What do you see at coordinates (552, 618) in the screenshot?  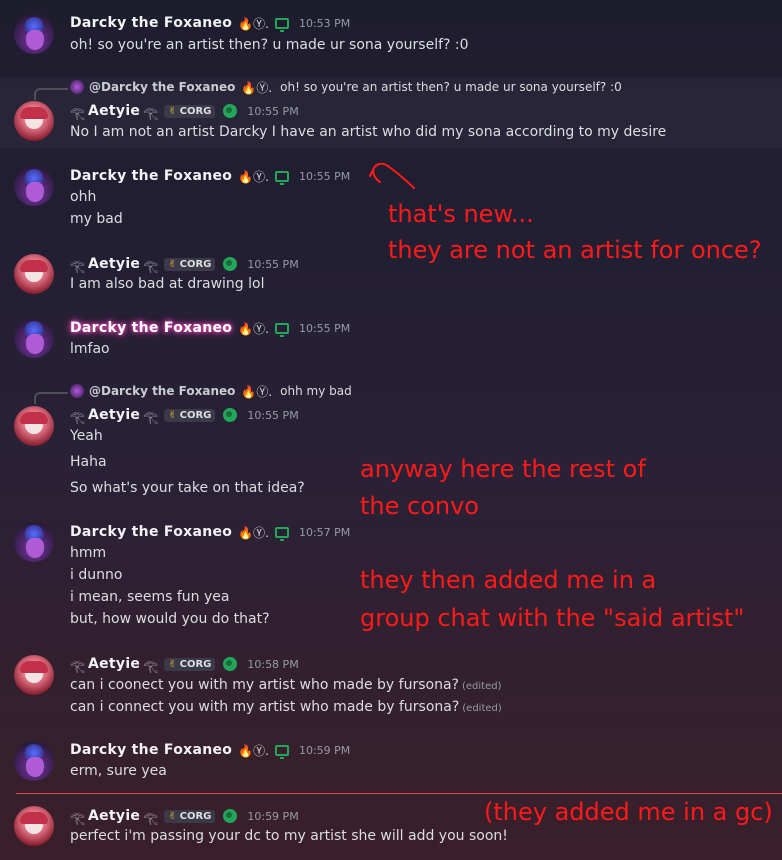 I see `annotation-text: group chat with the "said artist"` at bounding box center [552, 618].